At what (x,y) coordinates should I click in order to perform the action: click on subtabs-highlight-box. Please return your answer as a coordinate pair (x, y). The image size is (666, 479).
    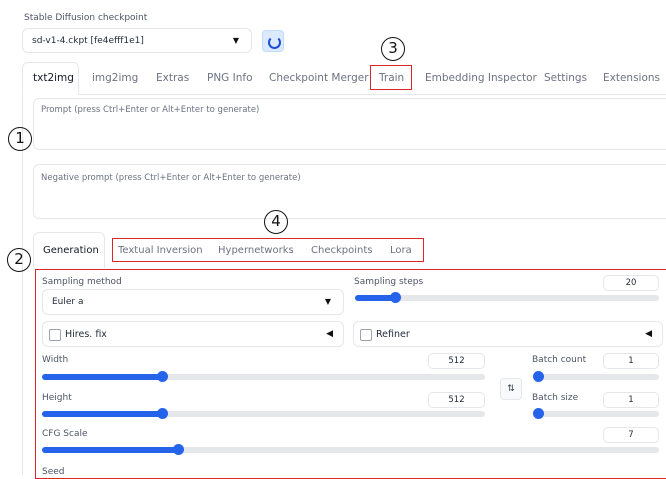
    Looking at the image, I should click on (268, 250).